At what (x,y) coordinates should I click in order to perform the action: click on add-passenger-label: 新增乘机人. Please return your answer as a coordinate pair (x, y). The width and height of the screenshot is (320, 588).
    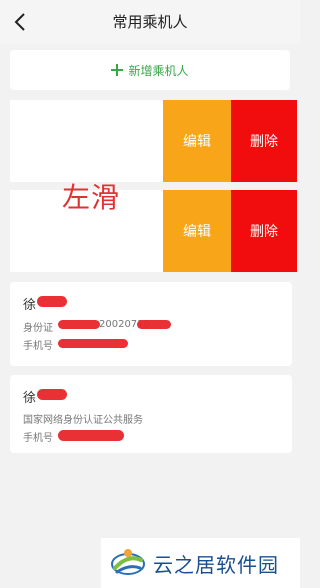
    Looking at the image, I should click on (158, 70).